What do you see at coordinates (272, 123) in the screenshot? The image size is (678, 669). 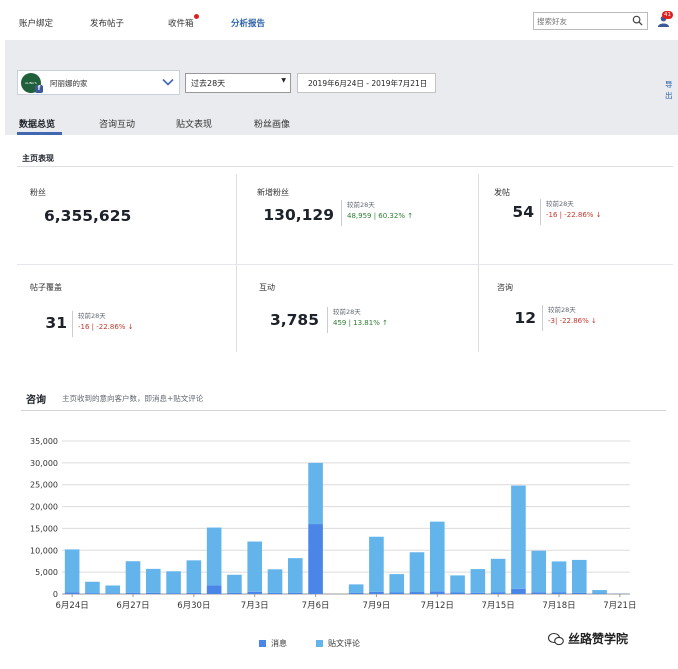 I see `tab-fan-profile: 粉丝画像` at bounding box center [272, 123].